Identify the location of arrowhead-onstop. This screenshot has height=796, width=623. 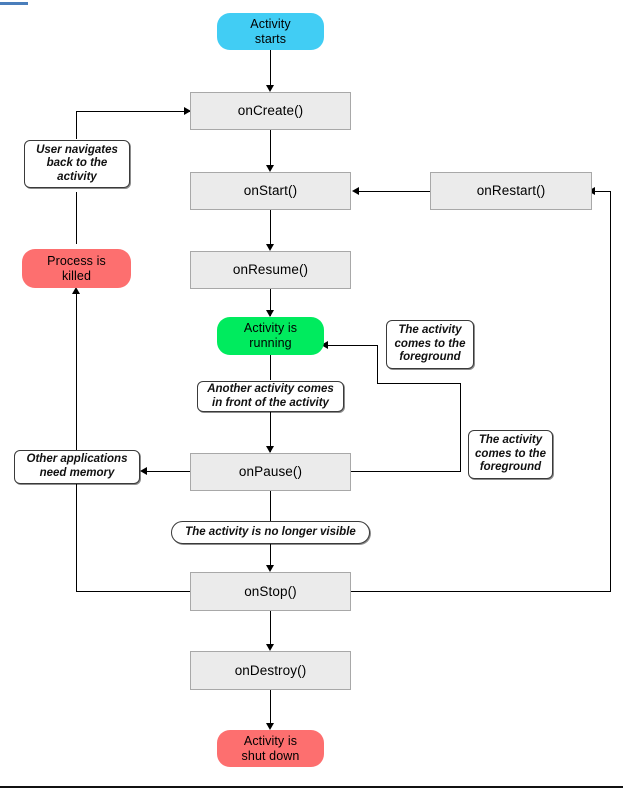
(270, 568).